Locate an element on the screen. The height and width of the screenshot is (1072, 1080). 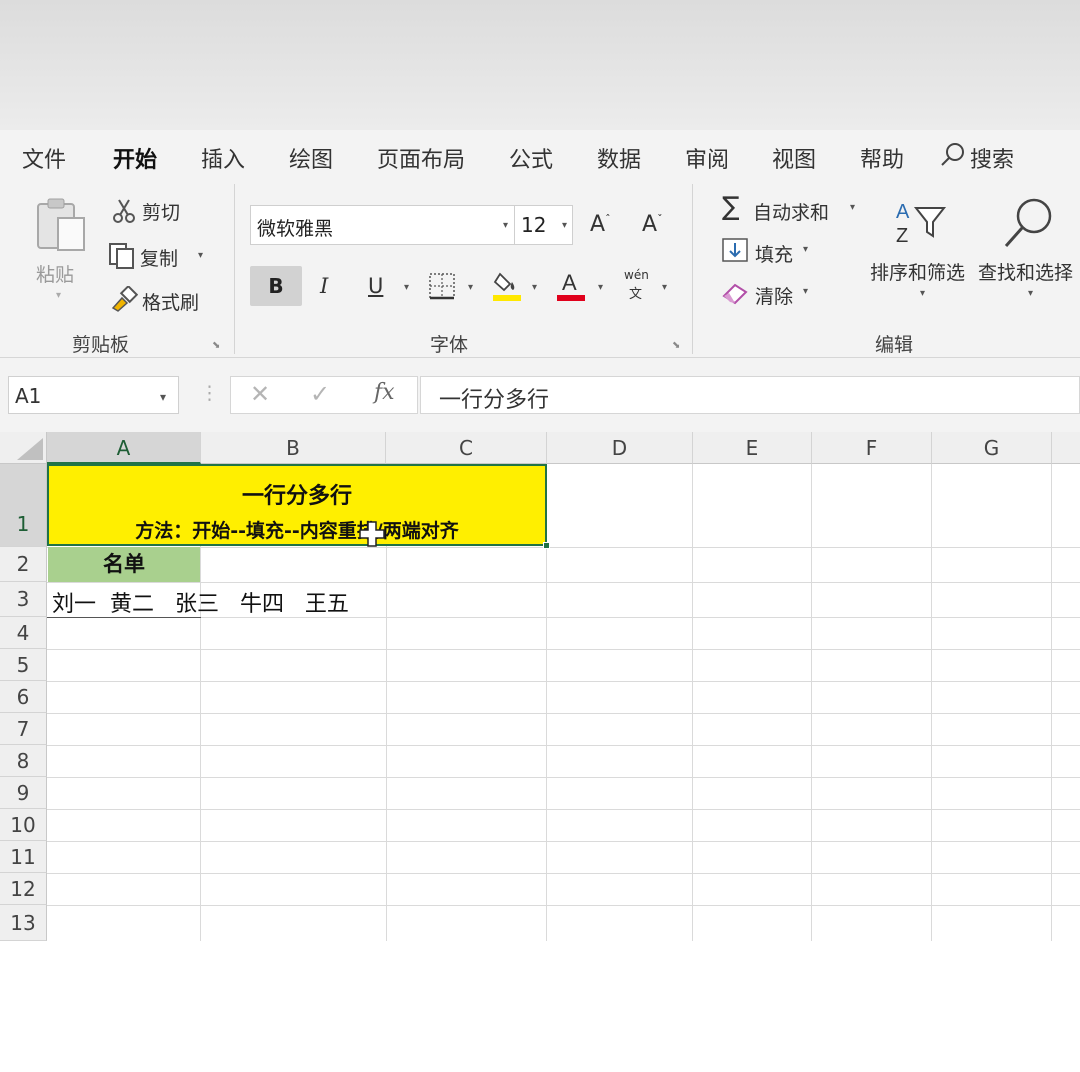
copy-dropdown-icon: ▾ is located at coordinates (200, 255).